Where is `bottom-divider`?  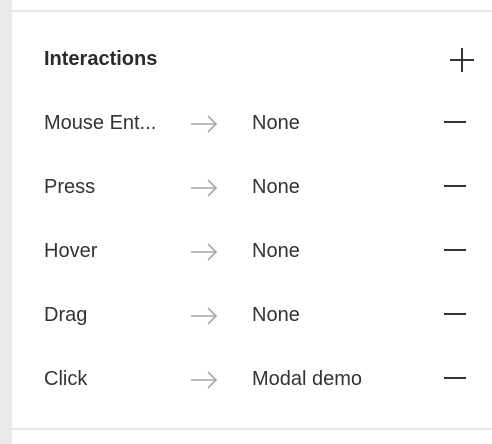
bottom-divider is located at coordinates (252, 429).